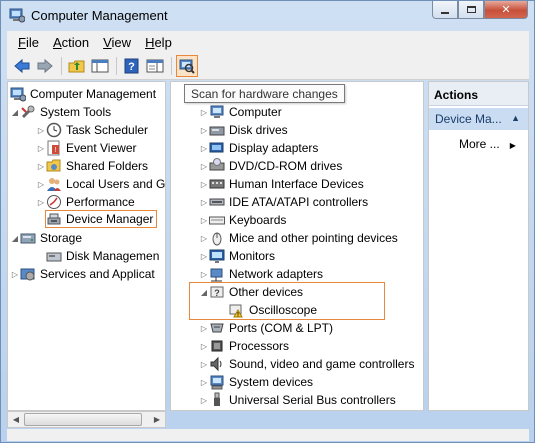 The image size is (535, 443). I want to click on help-icon: ?, so click(131, 66).